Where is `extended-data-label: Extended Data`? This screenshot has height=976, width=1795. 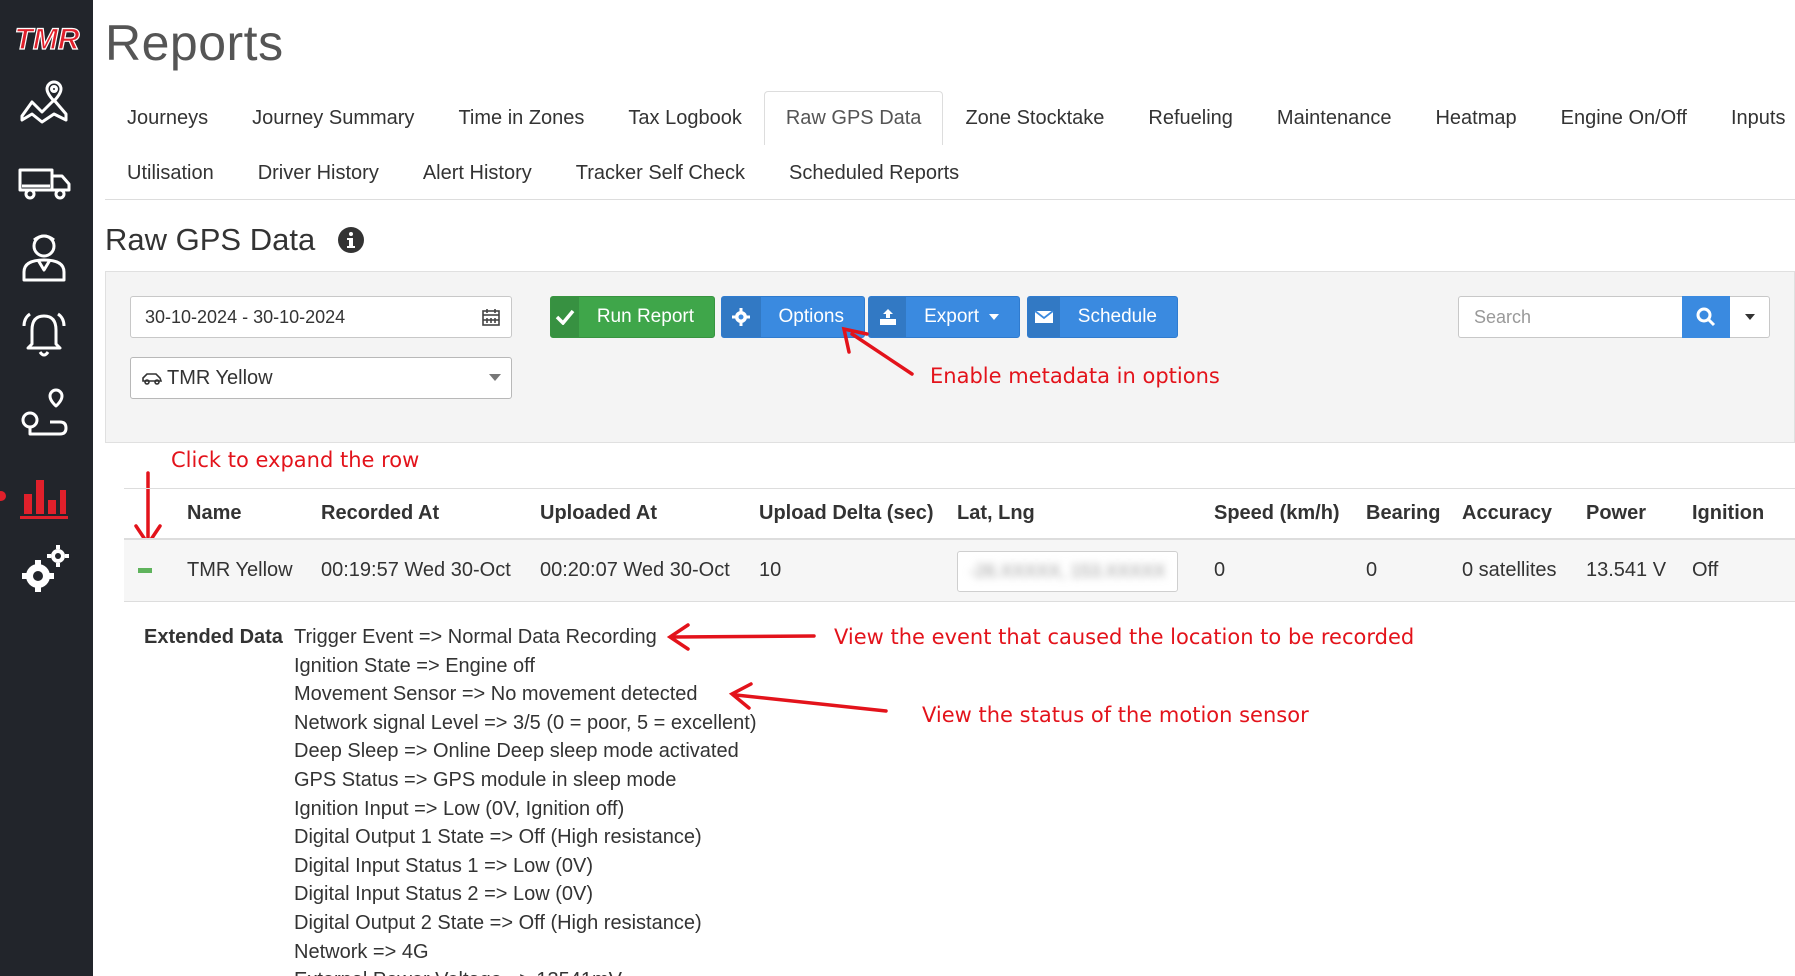
extended-data-label: Extended Data is located at coordinates (213, 637).